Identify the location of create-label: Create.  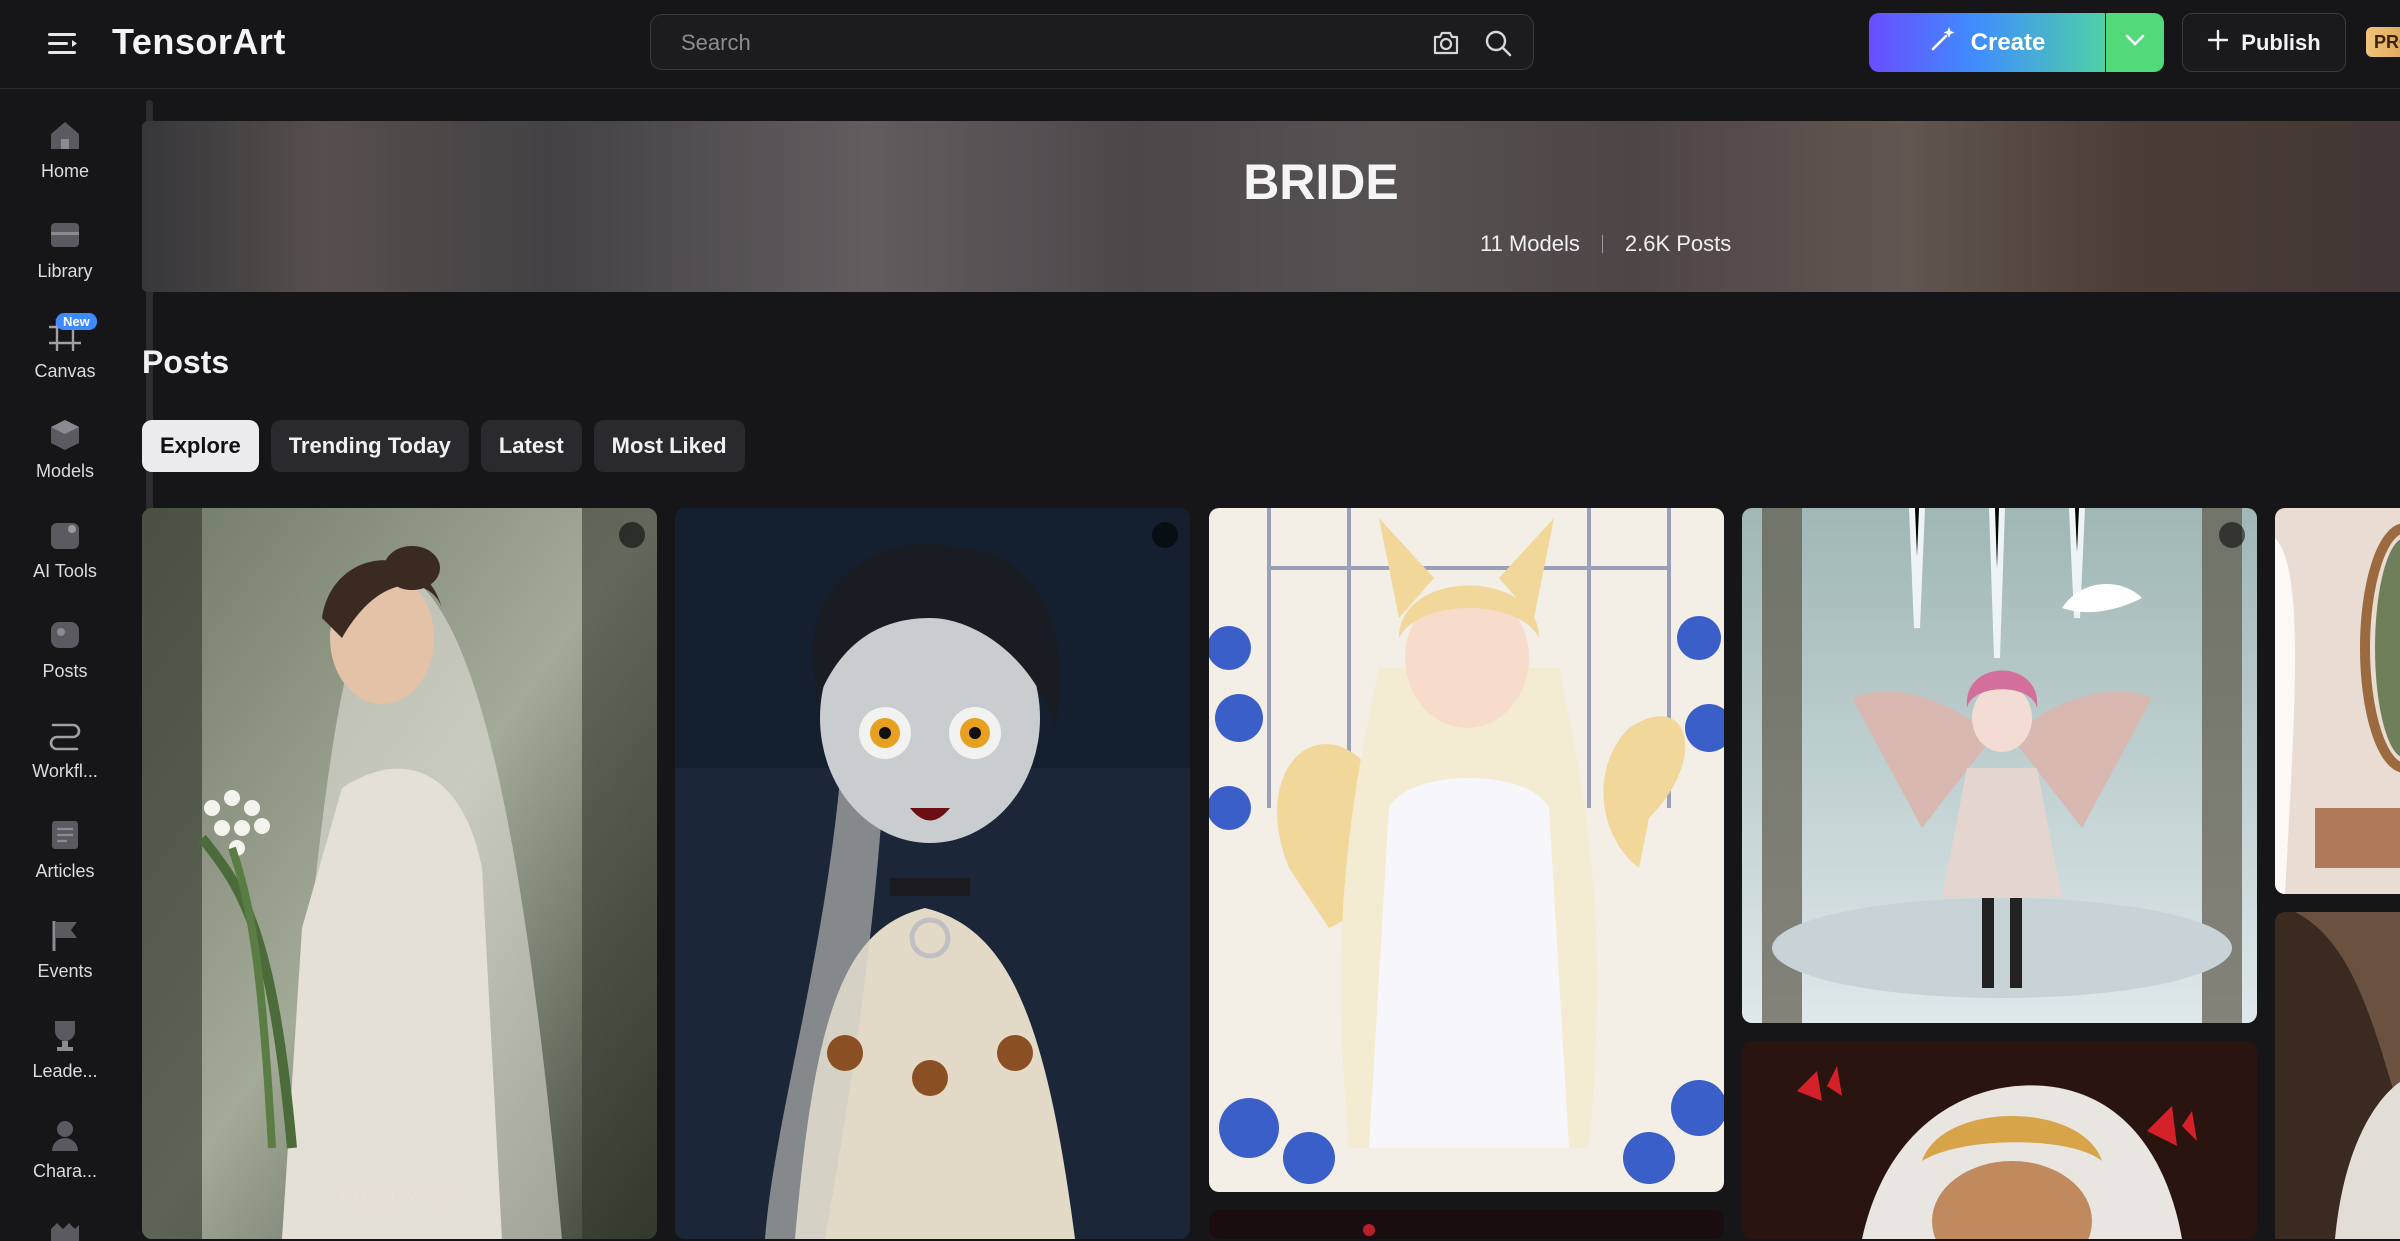
(2008, 42).